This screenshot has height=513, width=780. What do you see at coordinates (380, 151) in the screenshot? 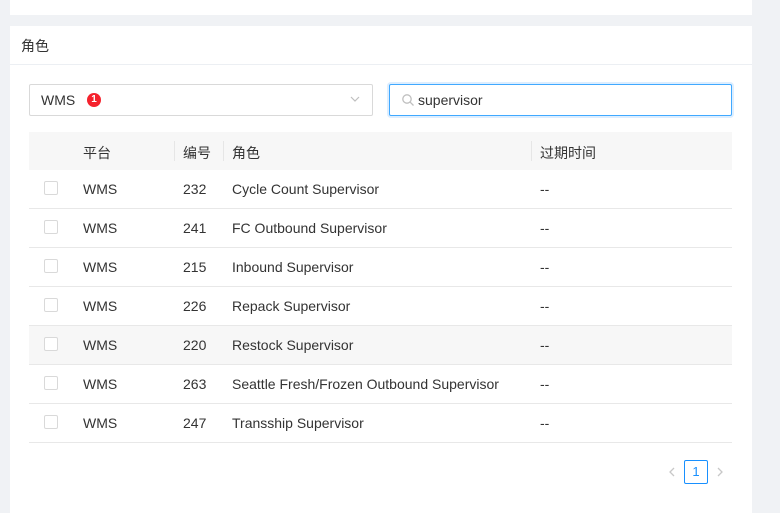
I see `table-header: 平台 编号 角色 过期时间` at bounding box center [380, 151].